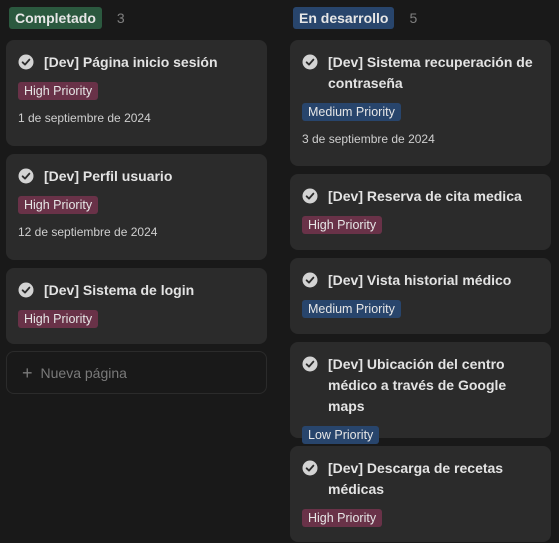  Describe the element at coordinates (108, 176) in the screenshot. I see `card-title: [Dev] Perfil usuario` at that location.